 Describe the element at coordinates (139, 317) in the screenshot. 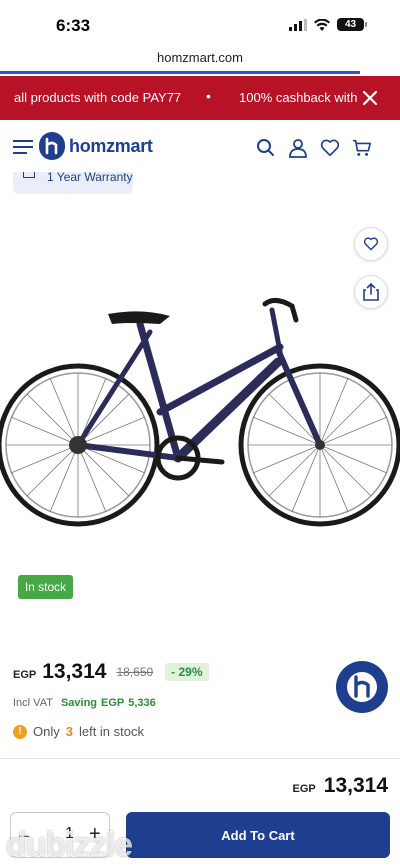

I see `saddle` at that location.